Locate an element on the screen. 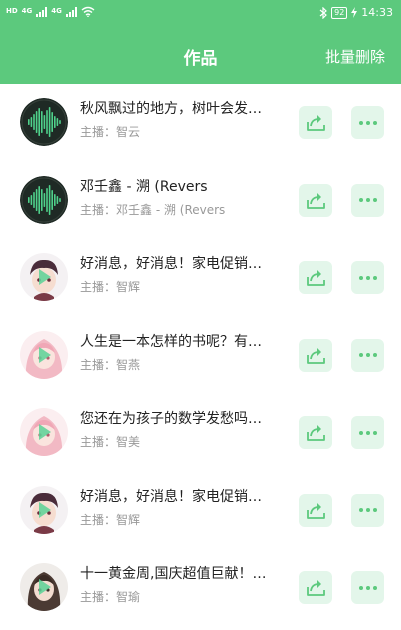  item-texts: 秋风飘过的地方，树叶会发… 主播：智云 is located at coordinates (183, 120).